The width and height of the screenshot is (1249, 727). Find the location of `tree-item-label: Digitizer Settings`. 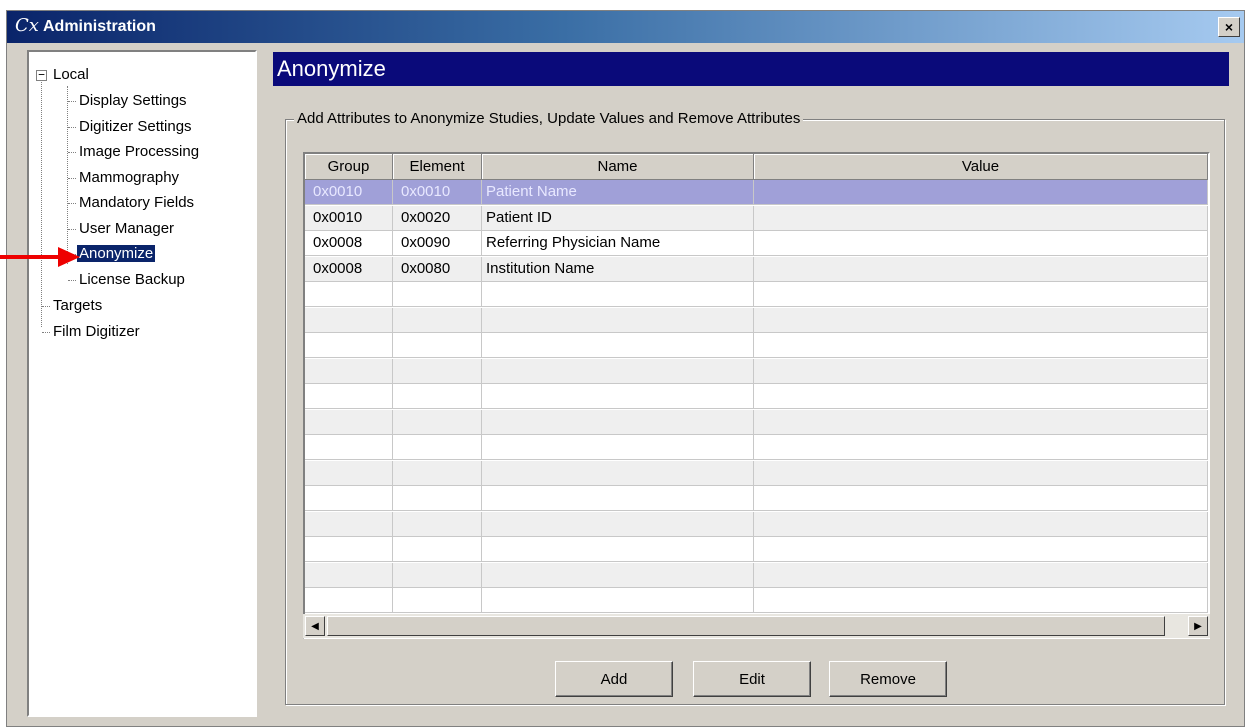

tree-item-label: Digitizer Settings is located at coordinates (135, 126).